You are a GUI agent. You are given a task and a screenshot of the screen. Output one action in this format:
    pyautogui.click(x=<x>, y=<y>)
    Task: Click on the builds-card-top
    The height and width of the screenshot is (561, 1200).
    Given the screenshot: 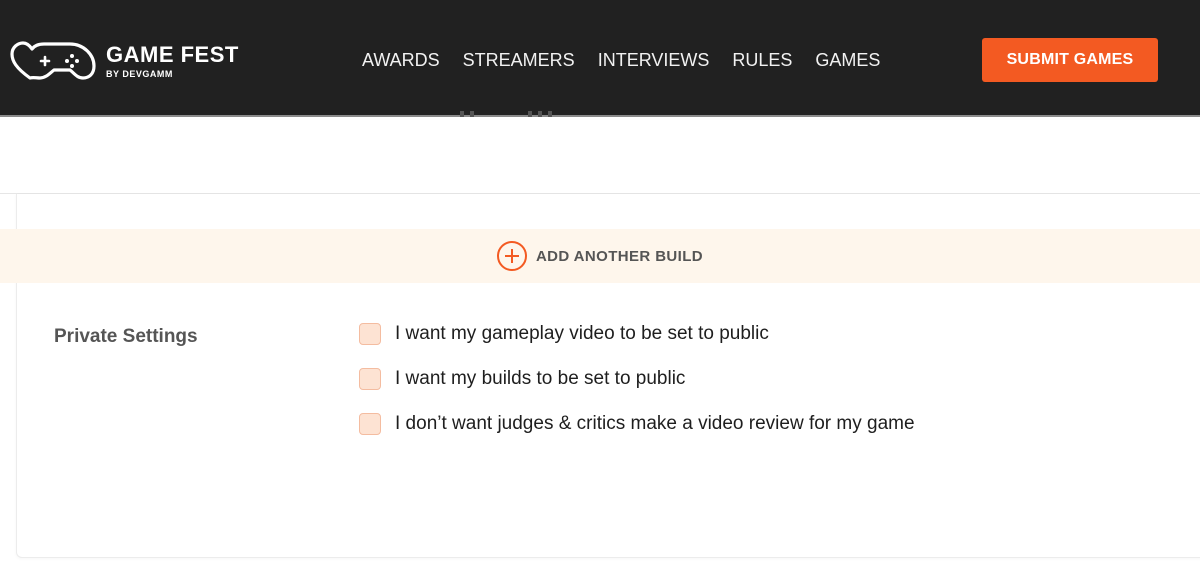 What is the action you would take?
    pyautogui.click(x=600, y=155)
    